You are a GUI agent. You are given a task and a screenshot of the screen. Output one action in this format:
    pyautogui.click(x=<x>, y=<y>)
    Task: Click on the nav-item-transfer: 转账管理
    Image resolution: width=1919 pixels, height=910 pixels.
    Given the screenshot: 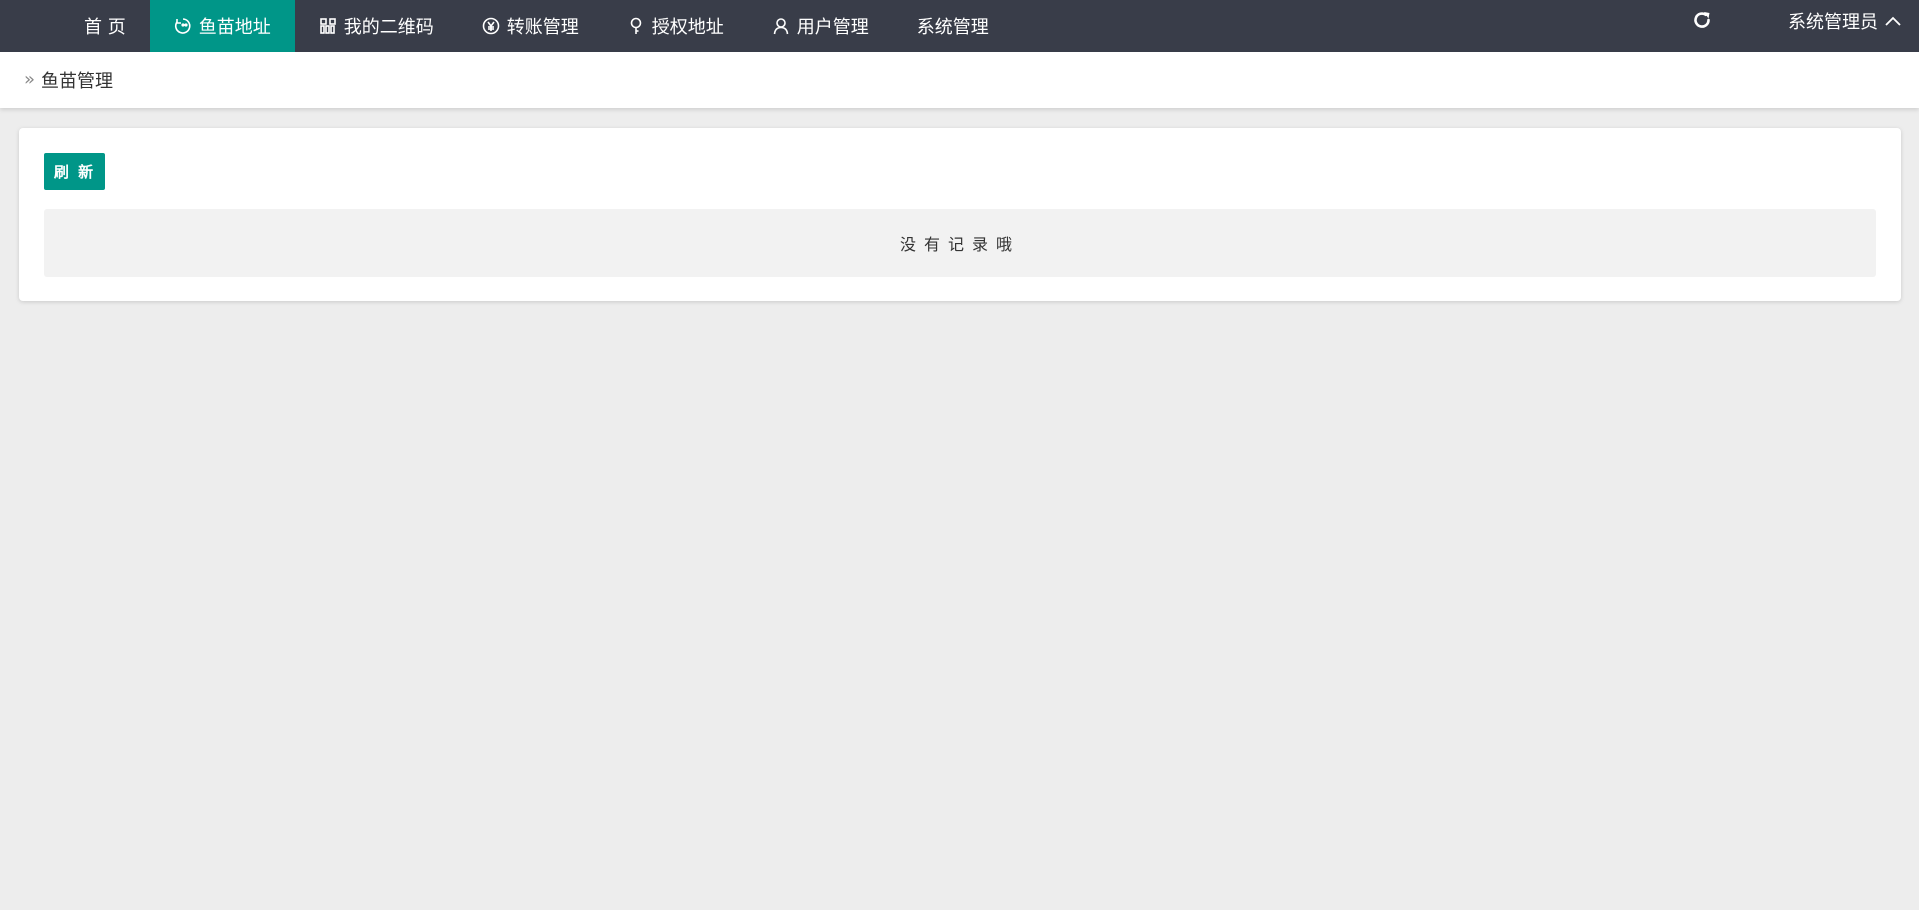 What is the action you would take?
    pyautogui.click(x=530, y=26)
    